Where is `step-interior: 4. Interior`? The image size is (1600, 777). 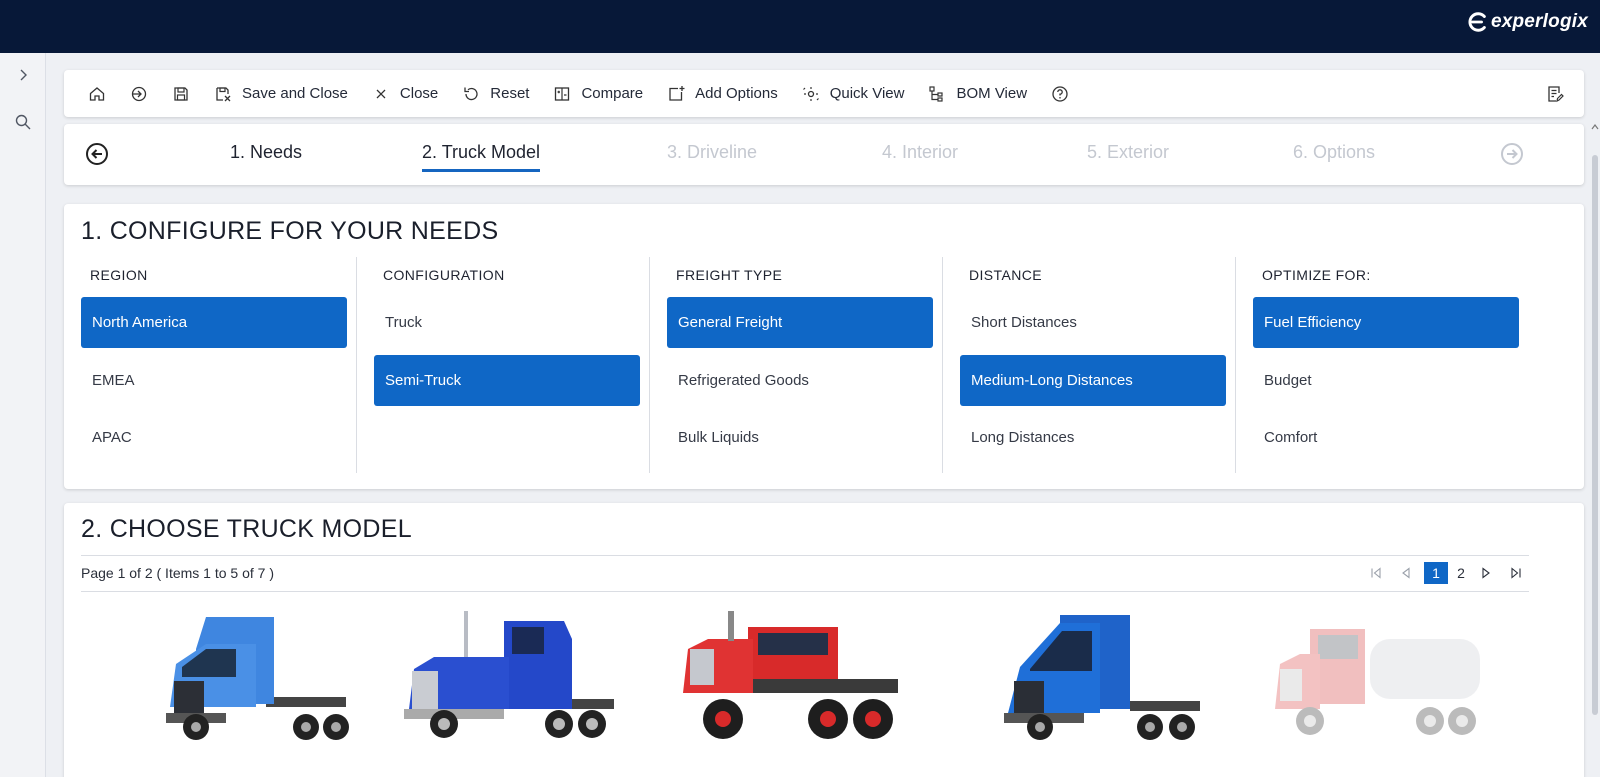 step-interior: 4. Interior is located at coordinates (920, 152).